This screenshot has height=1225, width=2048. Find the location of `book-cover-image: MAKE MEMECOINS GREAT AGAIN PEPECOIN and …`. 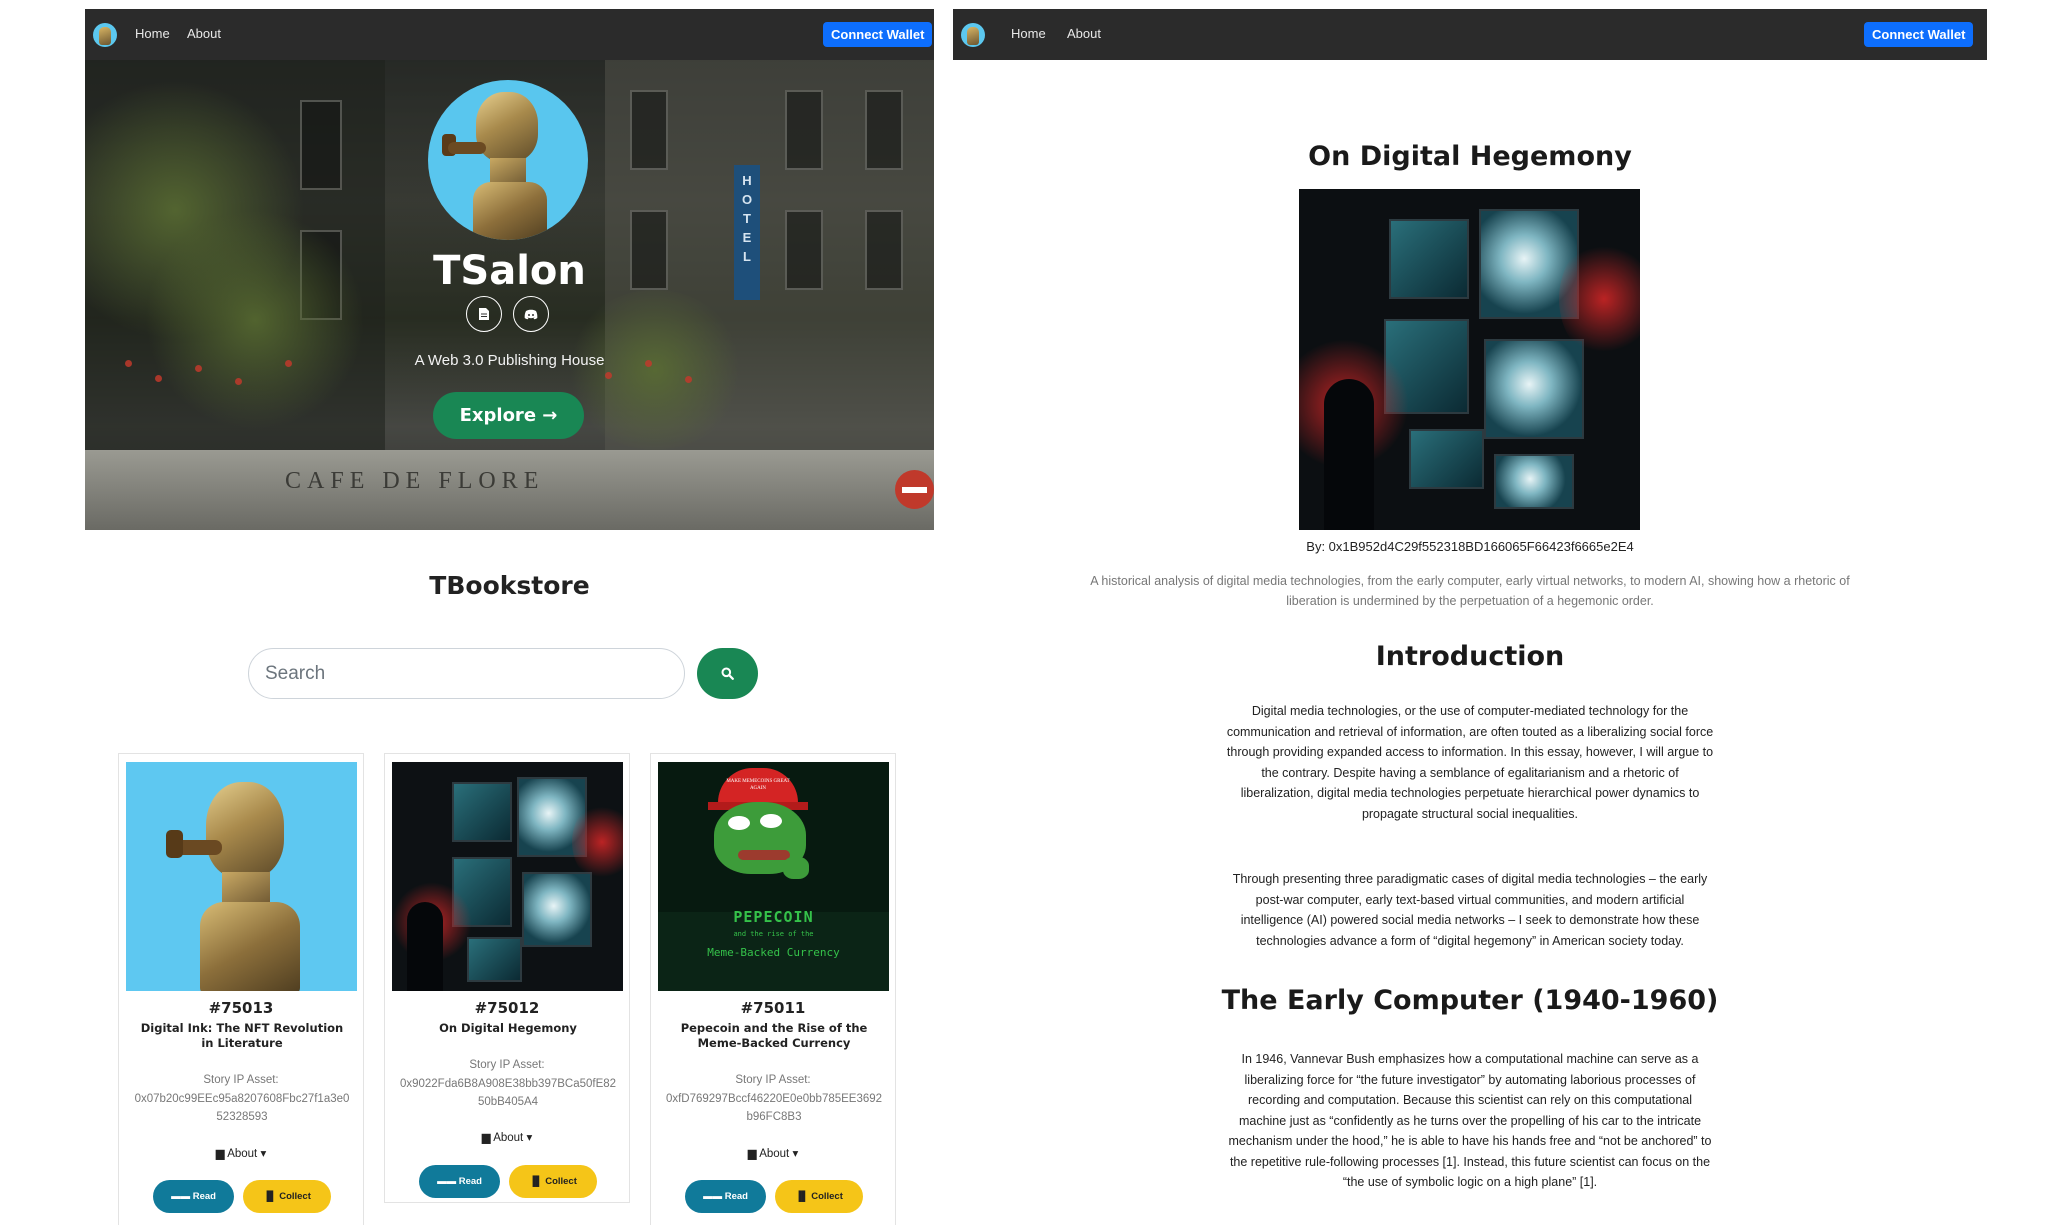

book-cover-image: MAKE MEMECOINS GREAT AGAIN PEPECOIN and … is located at coordinates (773, 876).